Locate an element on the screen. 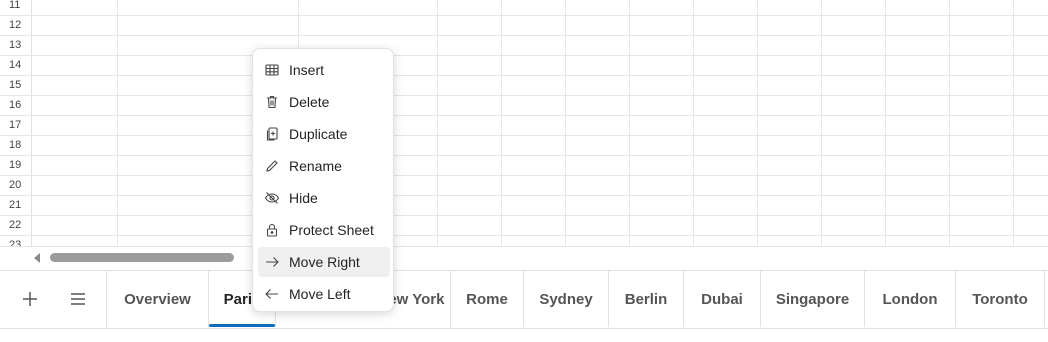 This screenshot has height=342, width=1048. tab-label: London is located at coordinates (910, 299).